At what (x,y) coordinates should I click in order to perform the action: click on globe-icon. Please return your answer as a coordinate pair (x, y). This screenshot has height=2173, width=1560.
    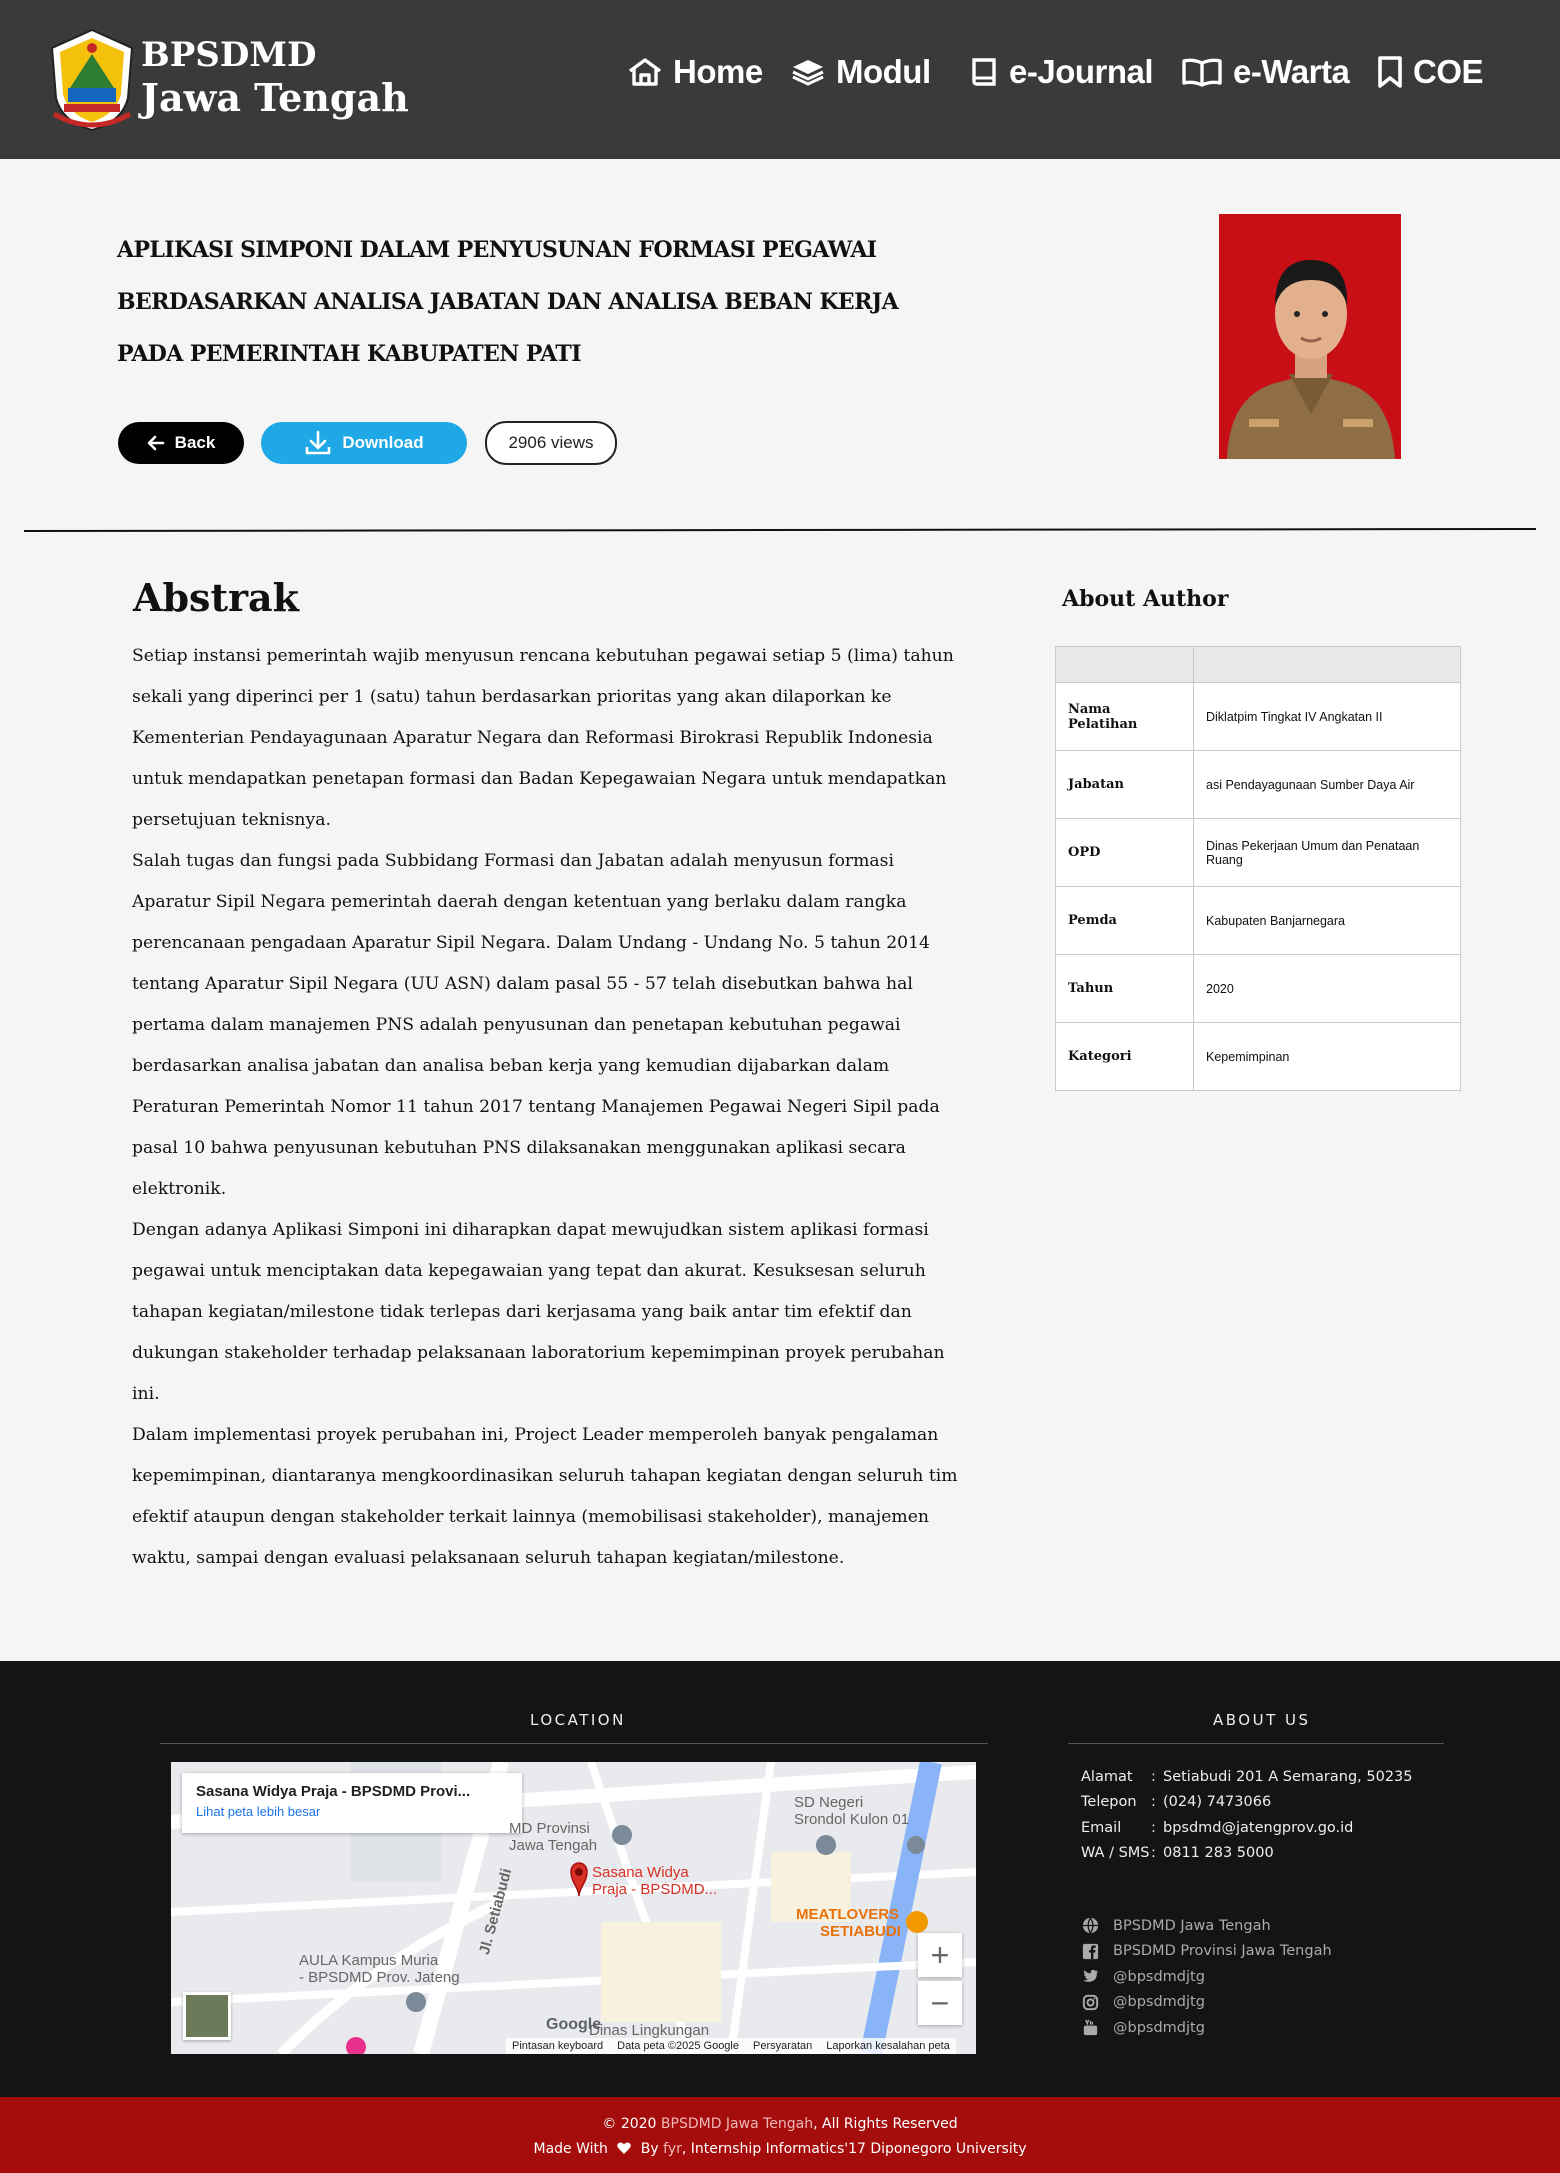
    Looking at the image, I should click on (1090, 1926).